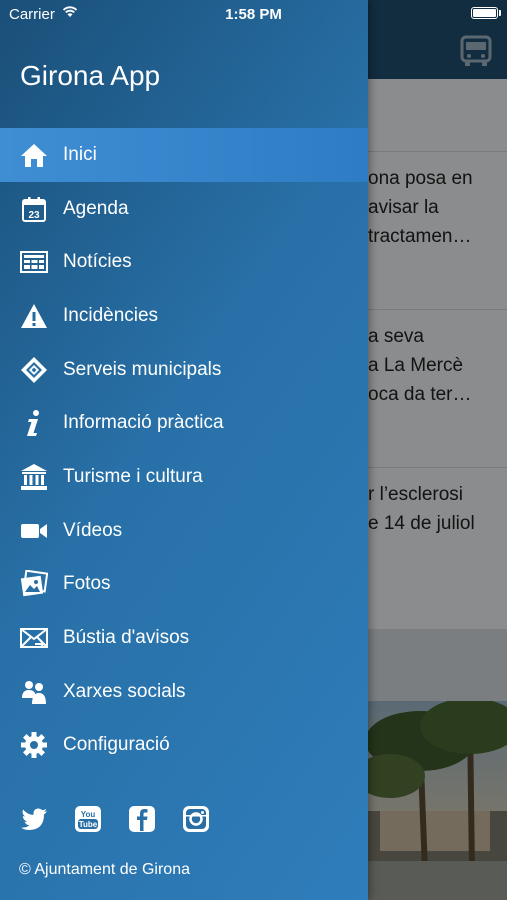 This screenshot has width=507, height=900. I want to click on menu-item-bustia-avisos: Bústia d'avisos, so click(184, 638).